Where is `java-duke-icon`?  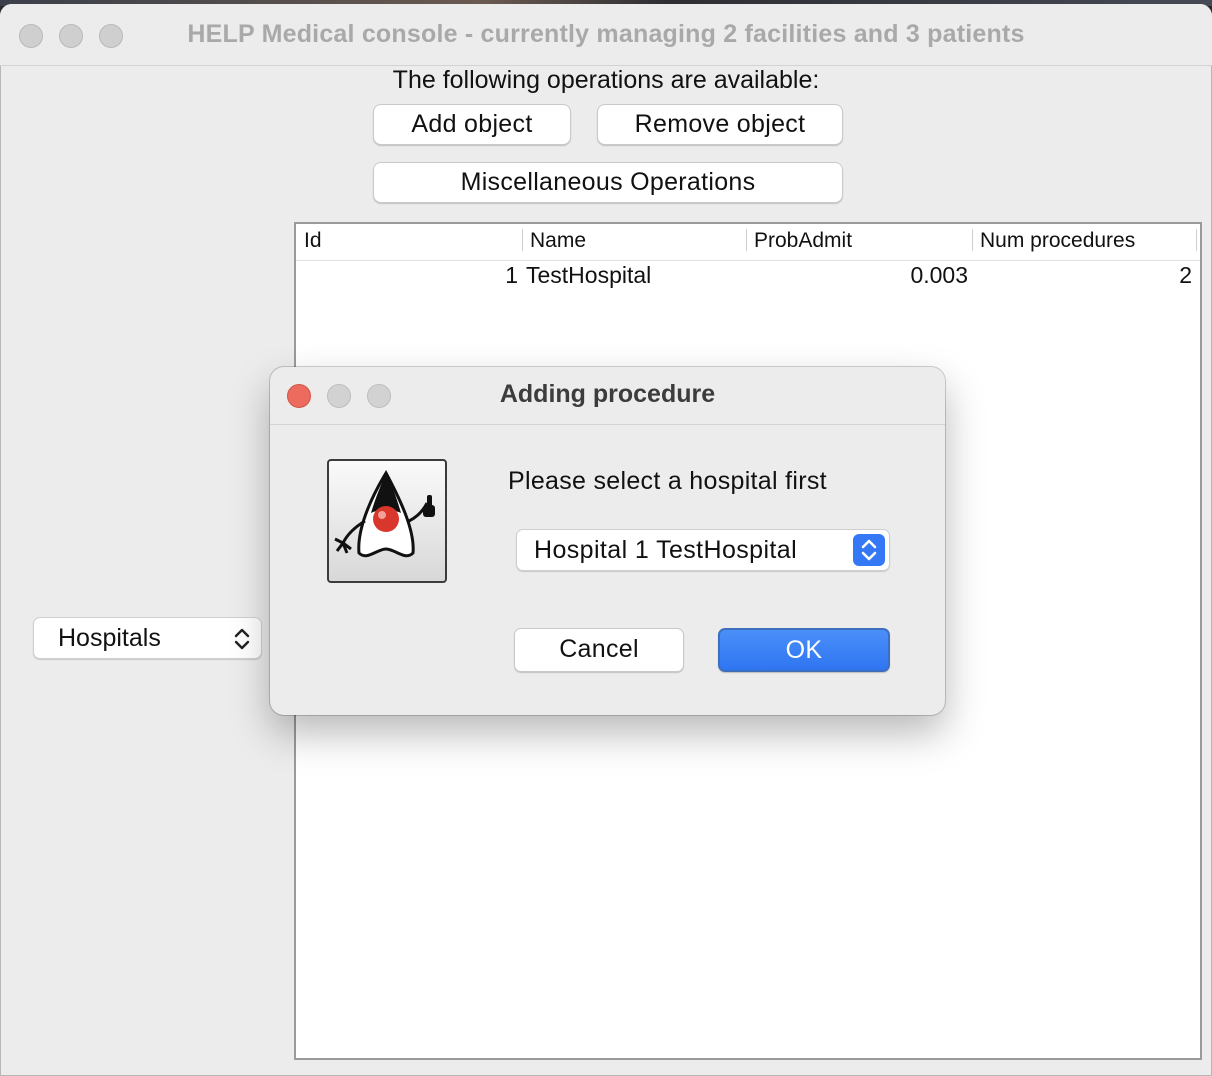 java-duke-icon is located at coordinates (387, 521).